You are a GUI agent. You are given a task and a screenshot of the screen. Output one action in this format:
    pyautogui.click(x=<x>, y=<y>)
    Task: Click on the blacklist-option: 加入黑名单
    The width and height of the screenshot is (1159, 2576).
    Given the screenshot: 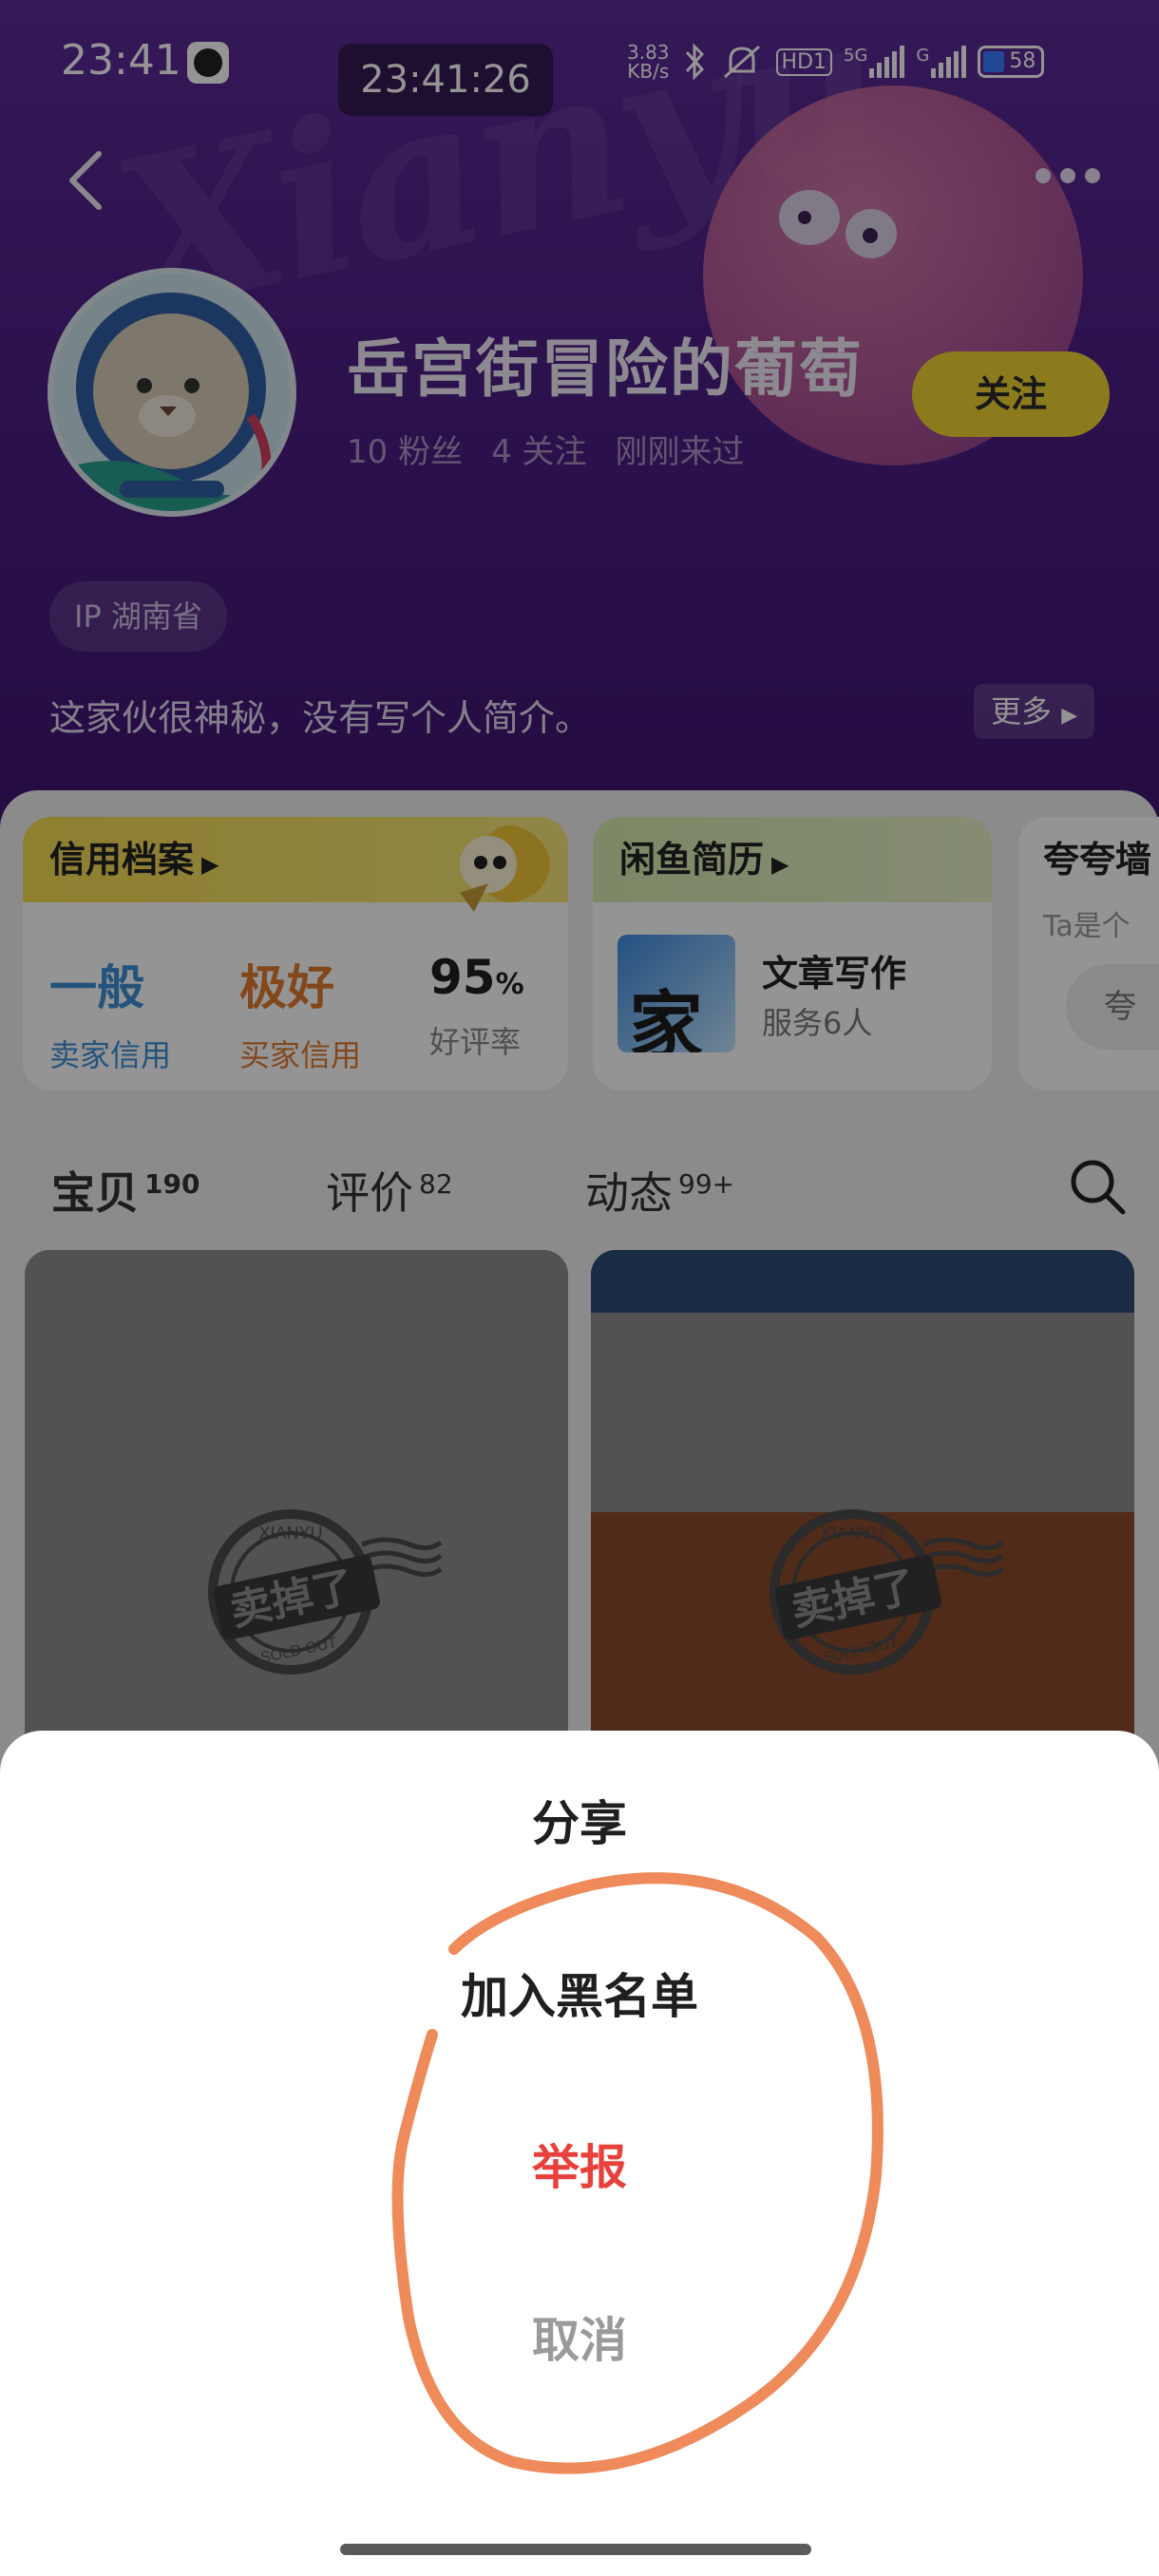 What is the action you would take?
    pyautogui.click(x=579, y=1993)
    